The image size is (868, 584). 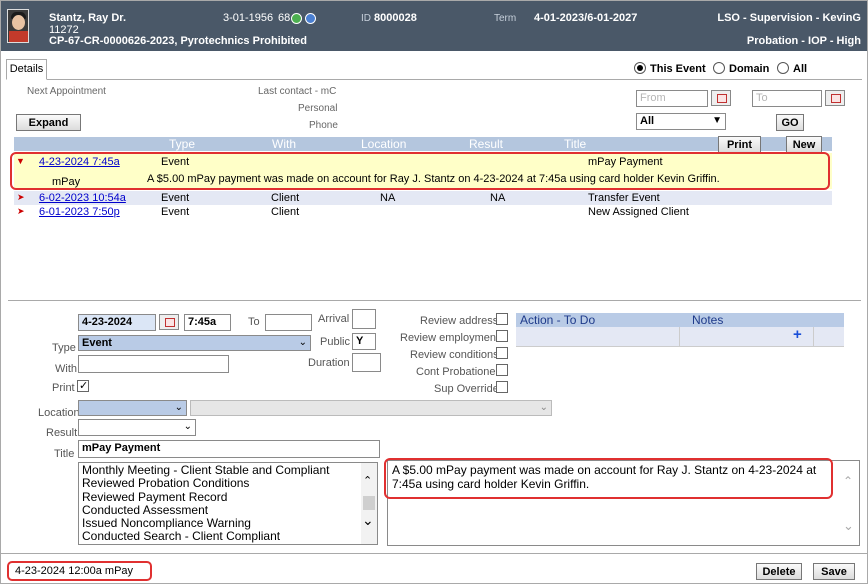 What do you see at coordinates (59, 413) in the screenshot?
I see `location-label: Location` at bounding box center [59, 413].